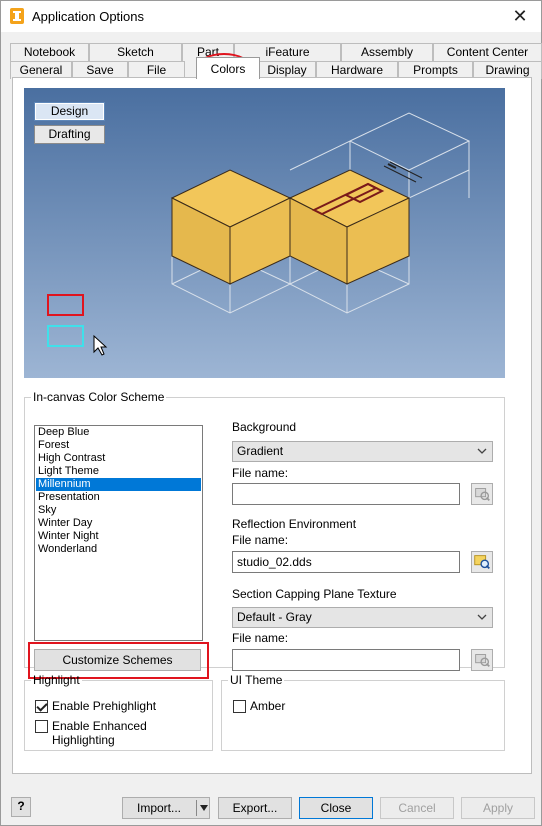  What do you see at coordinates (104, 706) in the screenshot?
I see `enable-prehighlight-label: Enable Prehighlight` at bounding box center [104, 706].